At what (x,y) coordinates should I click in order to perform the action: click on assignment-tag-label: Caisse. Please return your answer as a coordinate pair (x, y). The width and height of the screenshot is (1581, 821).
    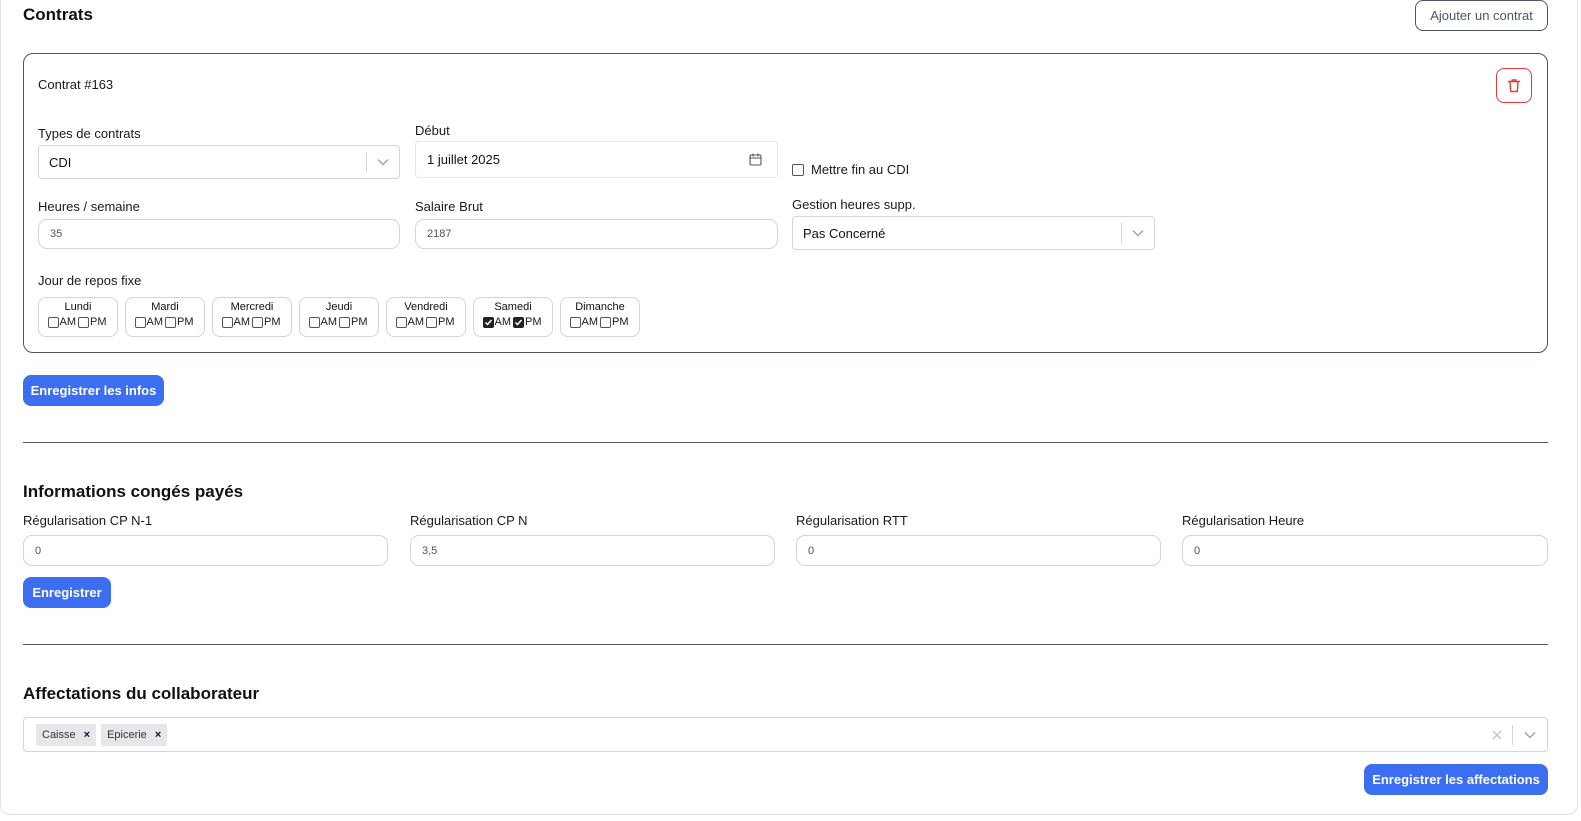
    Looking at the image, I should click on (59, 734).